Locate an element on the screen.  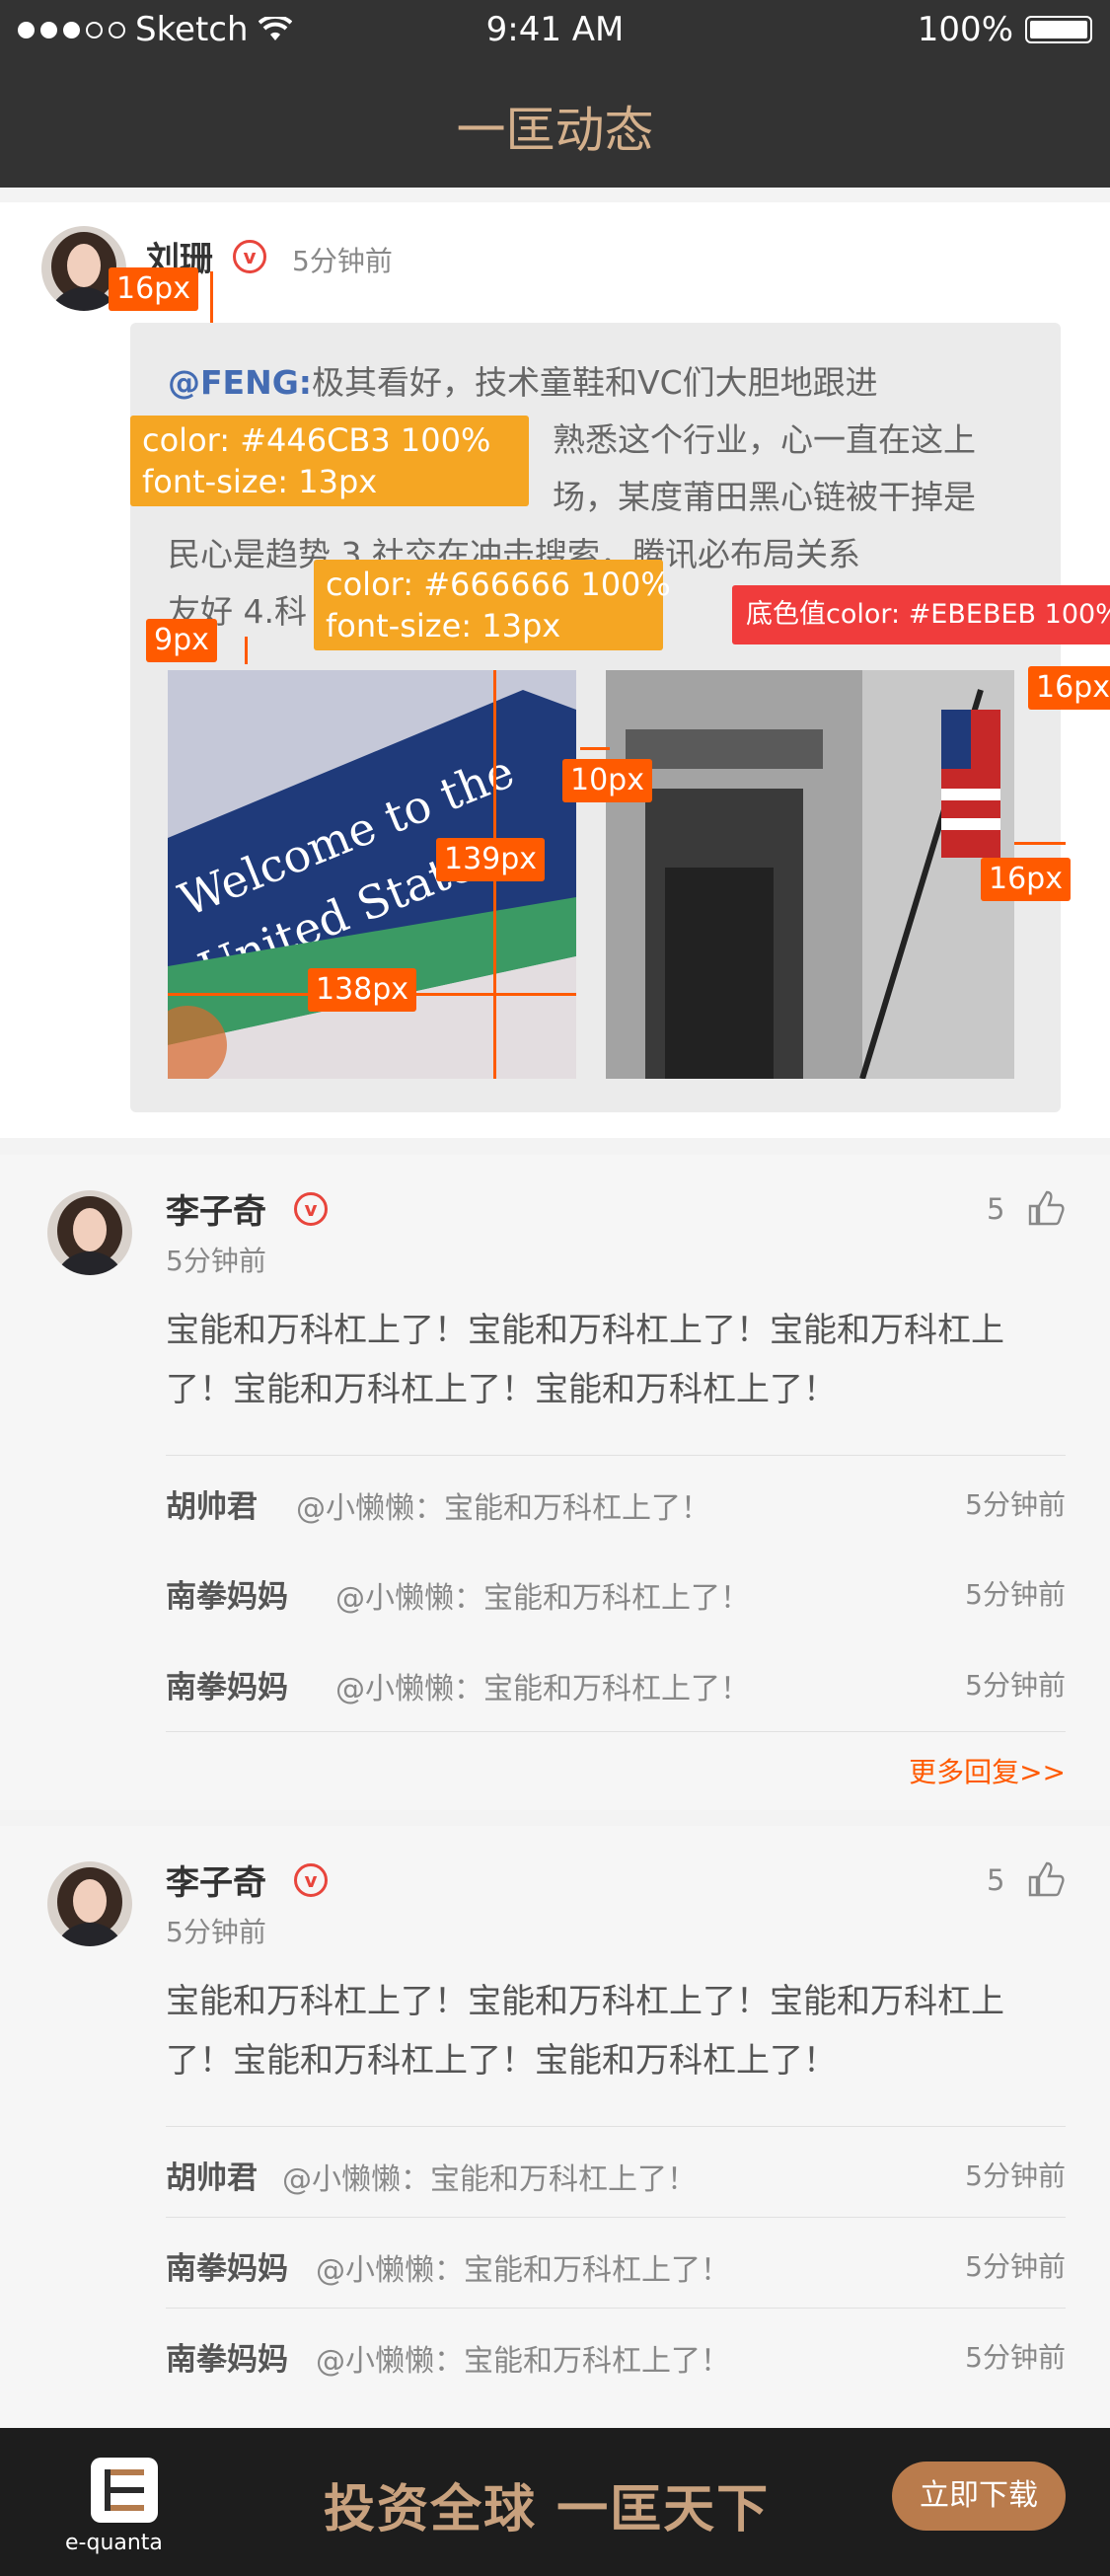
spacing-annotation: 139px is located at coordinates (491, 860).